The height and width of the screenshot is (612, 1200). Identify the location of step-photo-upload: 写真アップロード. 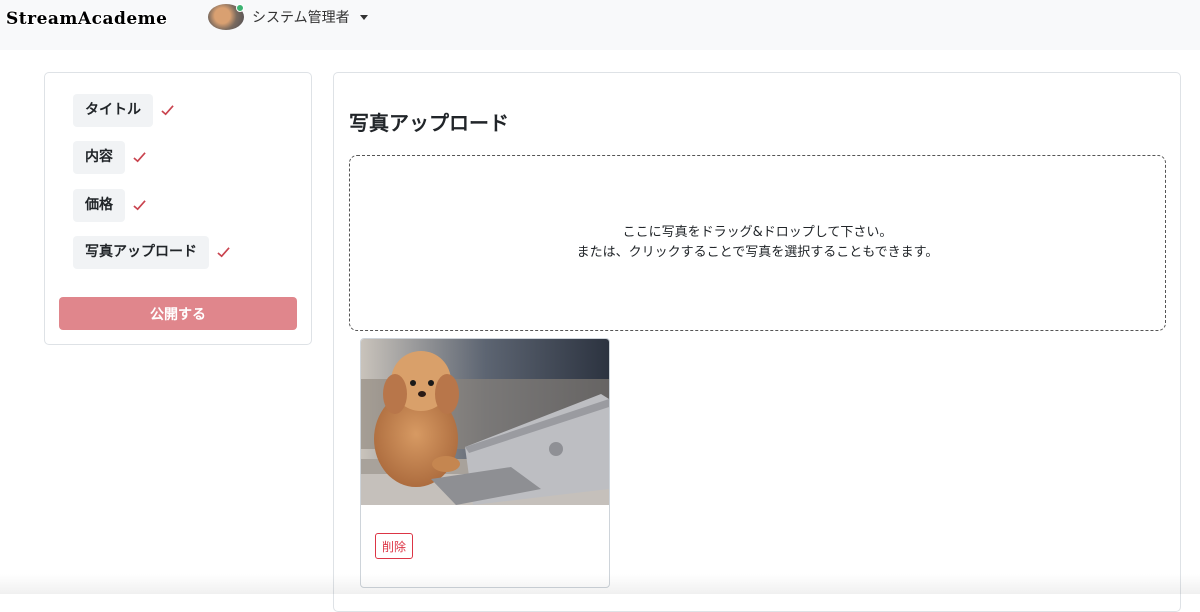
(151, 252).